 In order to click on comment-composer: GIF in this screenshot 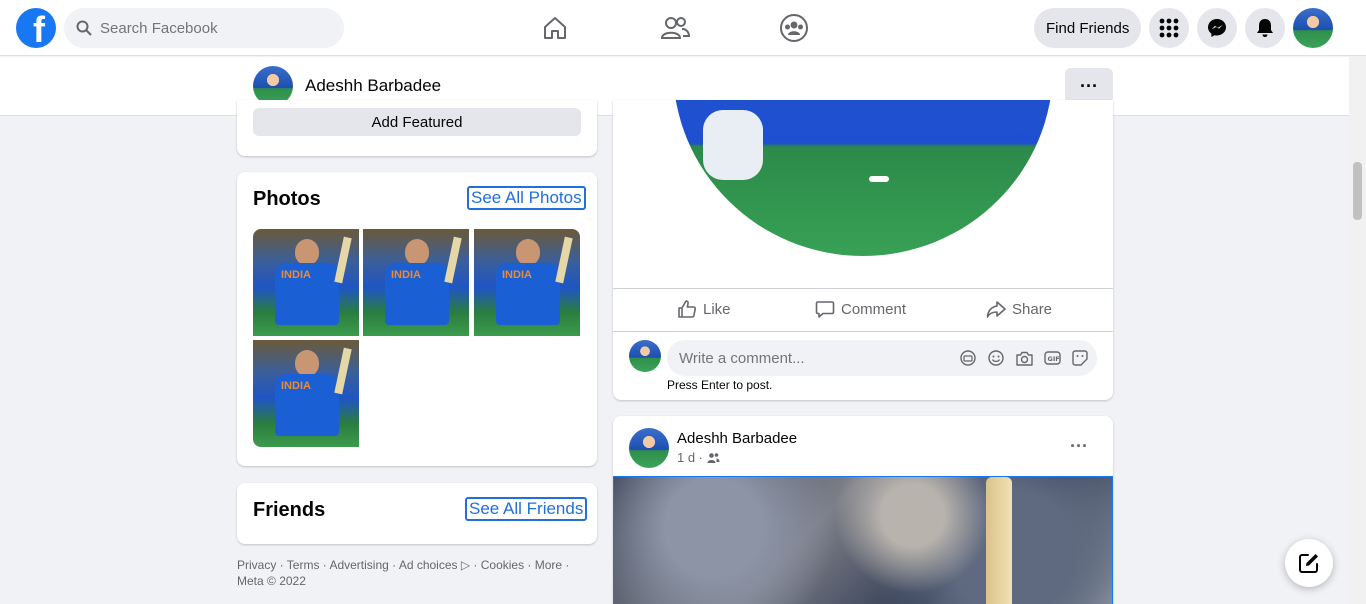, I will do `click(863, 358)`.